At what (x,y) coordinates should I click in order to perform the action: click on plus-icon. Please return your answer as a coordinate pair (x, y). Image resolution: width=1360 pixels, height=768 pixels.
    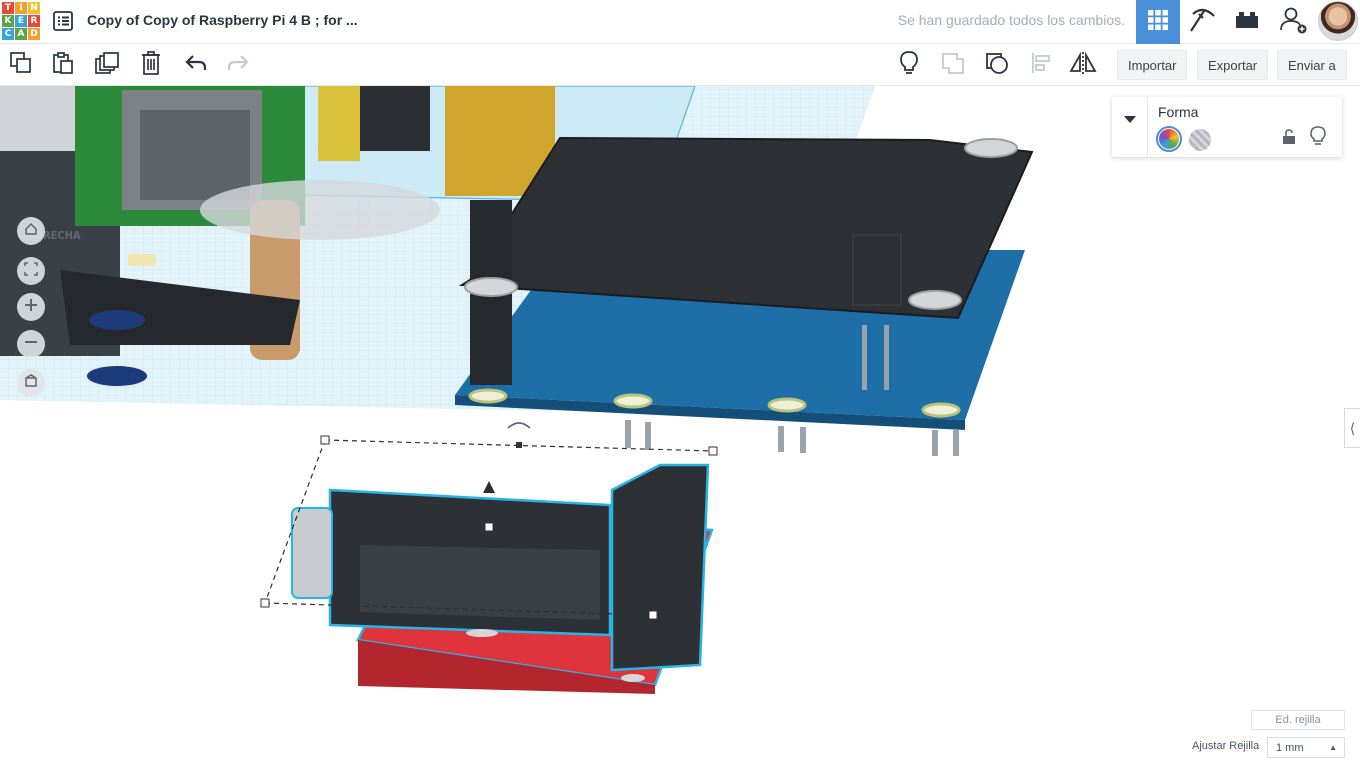
    Looking at the image, I should click on (31, 307).